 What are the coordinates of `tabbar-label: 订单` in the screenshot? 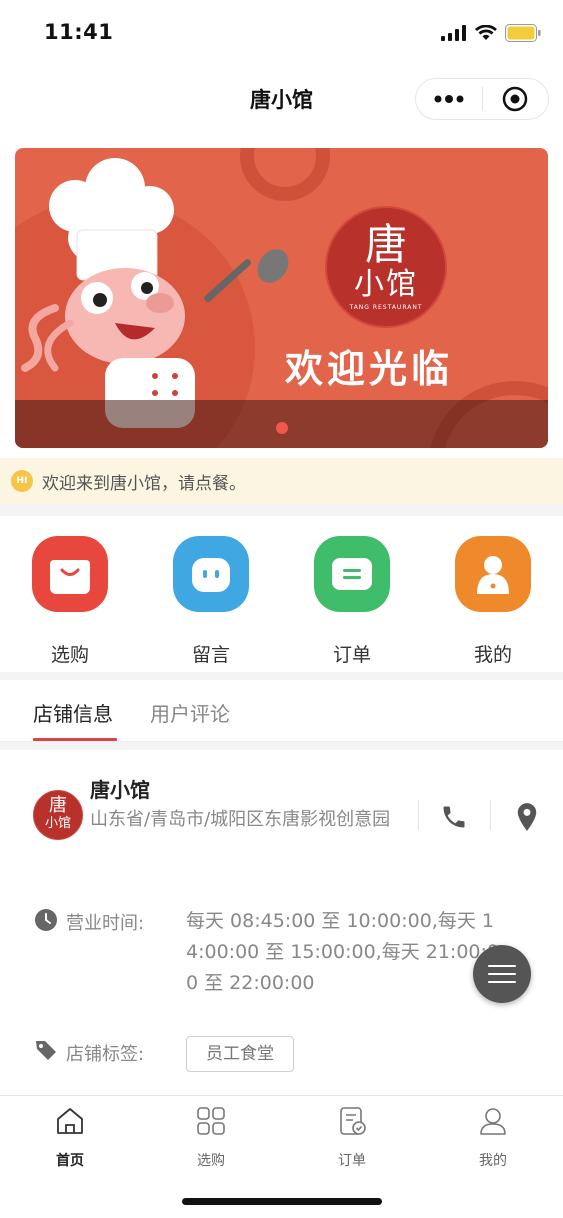 It's located at (352, 1161).